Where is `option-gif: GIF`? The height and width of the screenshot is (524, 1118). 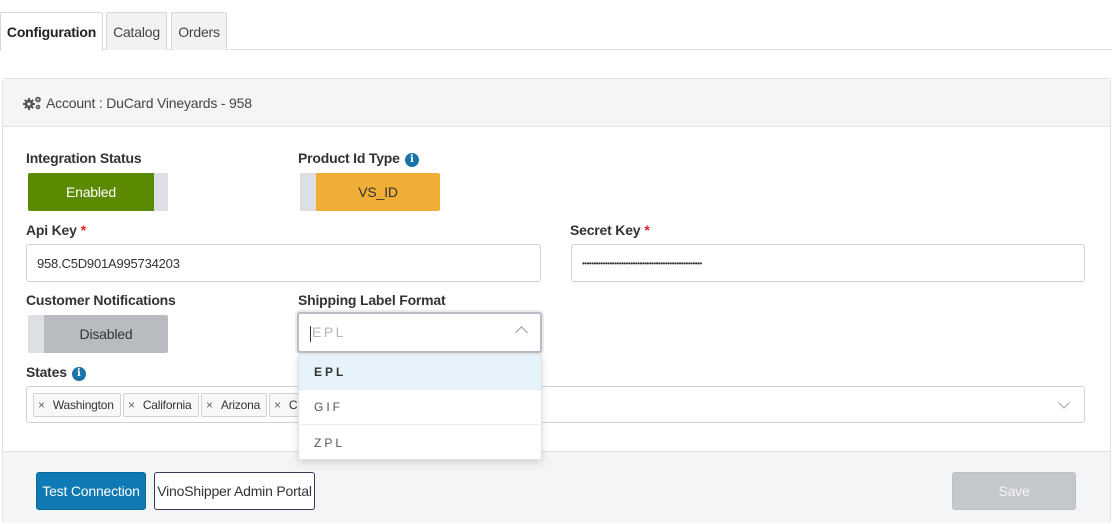
option-gif: GIF is located at coordinates (420, 407).